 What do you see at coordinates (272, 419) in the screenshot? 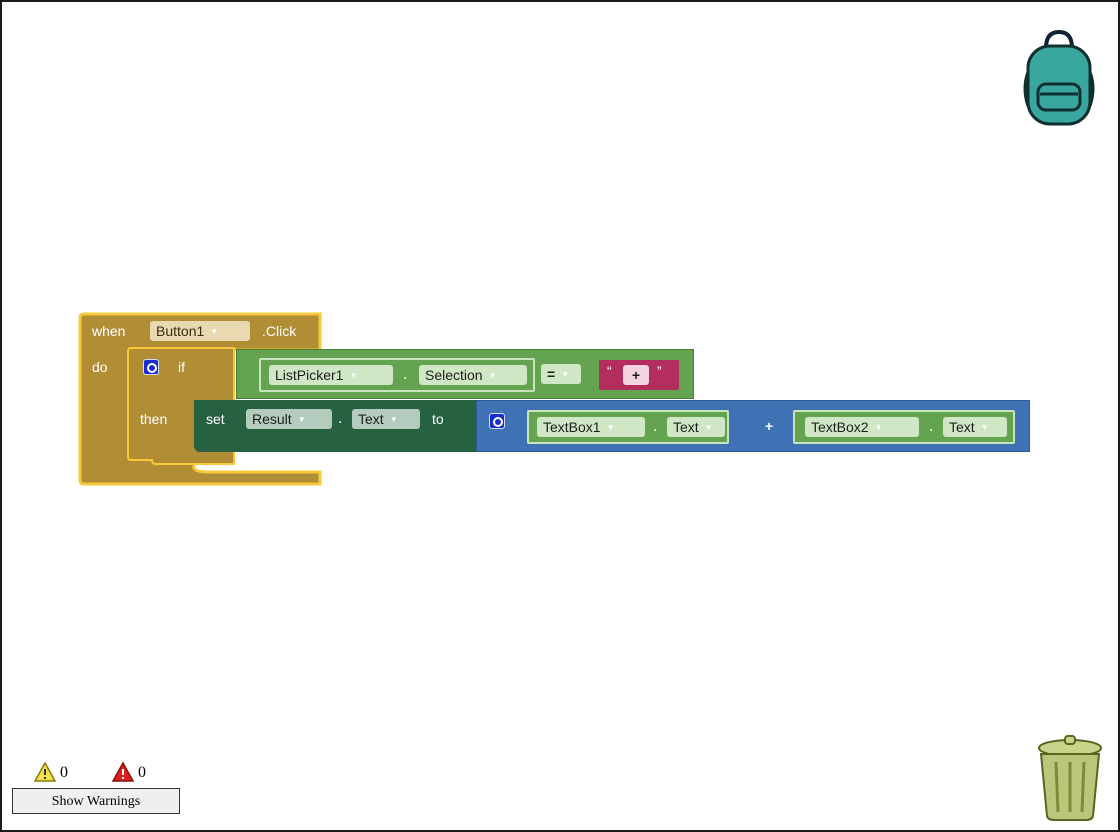
I see `component-name: Result` at bounding box center [272, 419].